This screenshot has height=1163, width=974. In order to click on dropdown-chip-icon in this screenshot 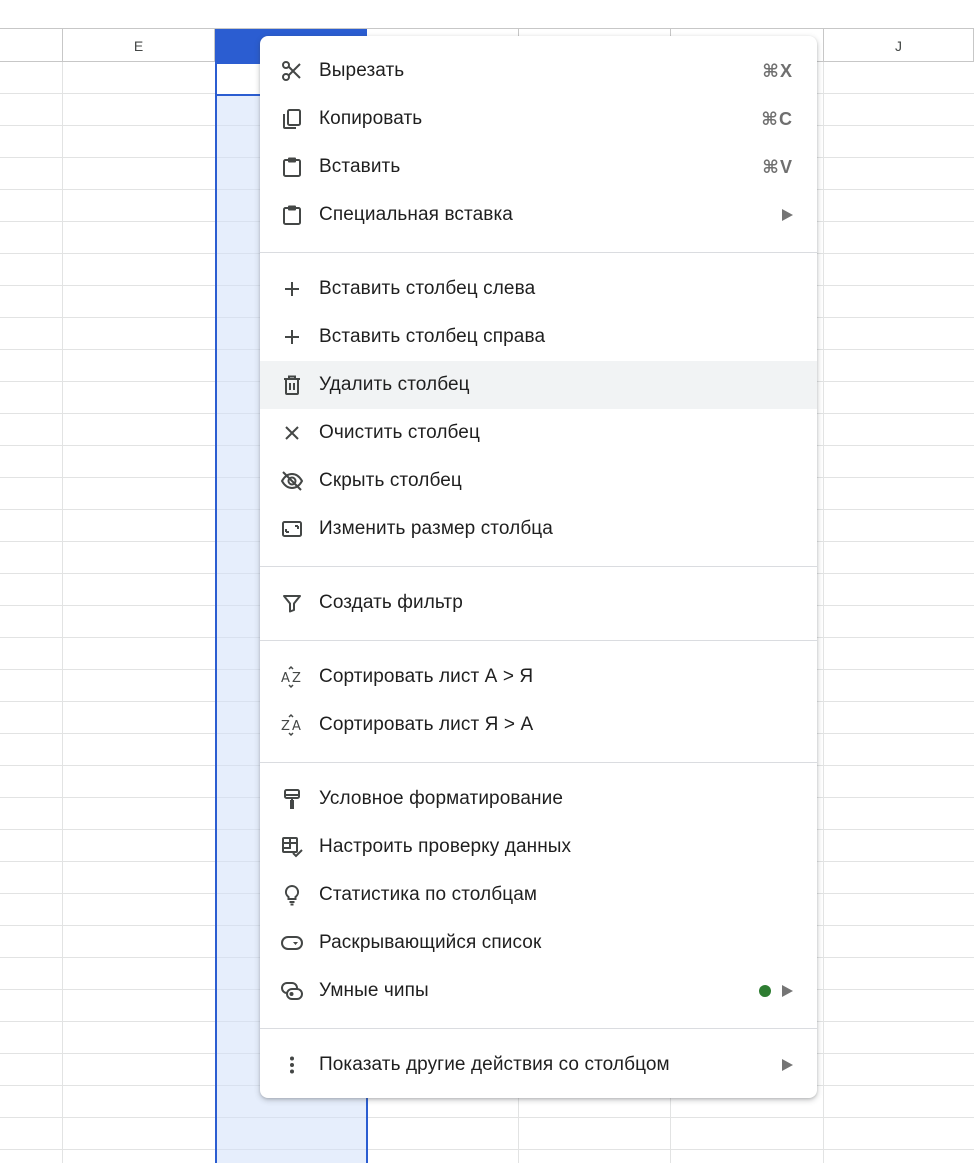, I will do `click(292, 943)`.